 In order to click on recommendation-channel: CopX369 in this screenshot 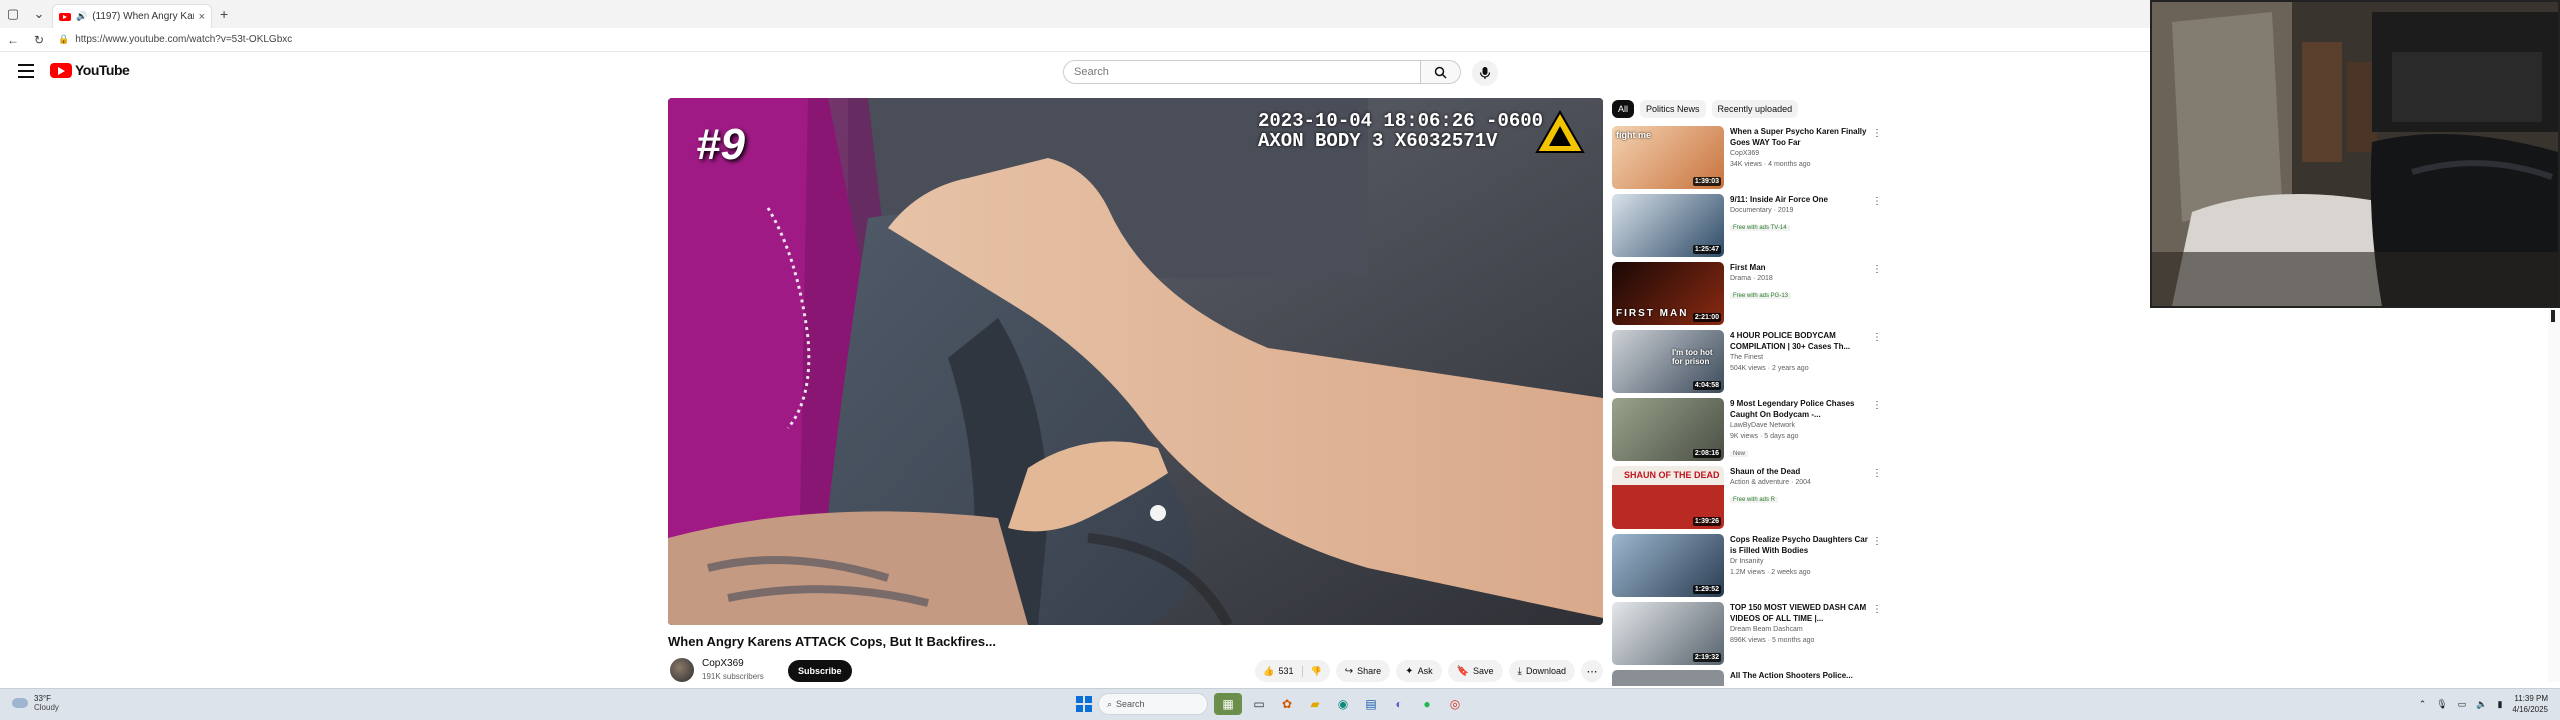, I will do `click(1800, 153)`.